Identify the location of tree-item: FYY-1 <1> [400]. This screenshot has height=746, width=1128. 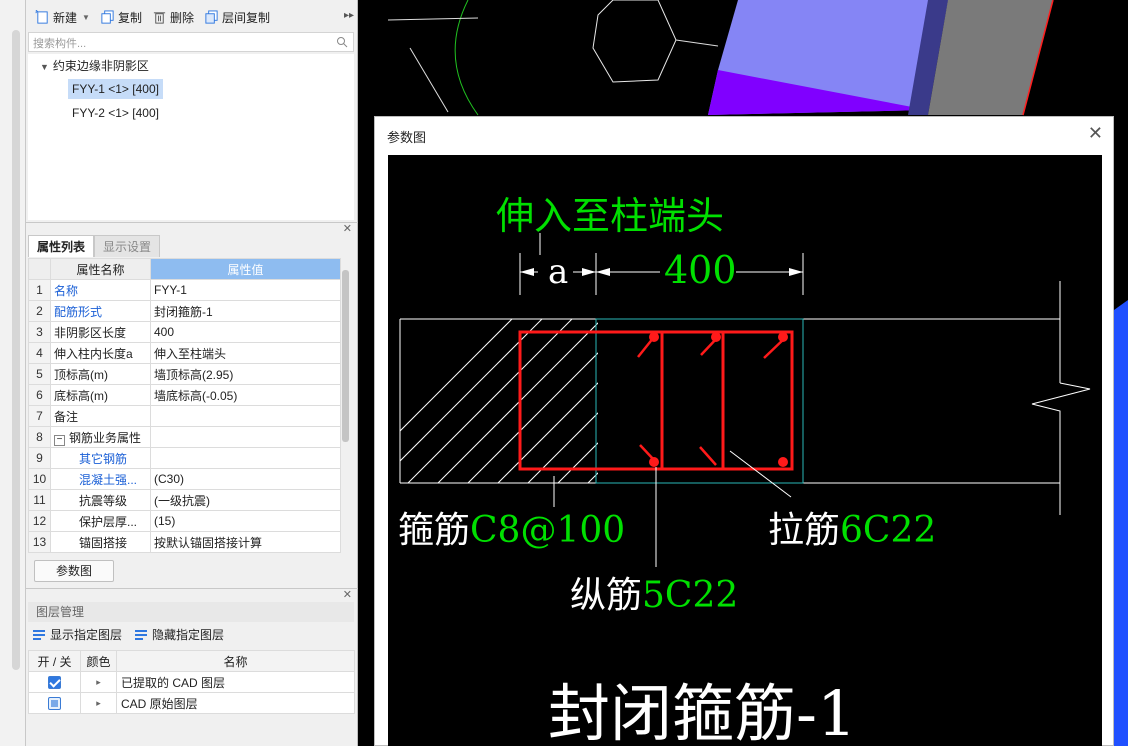
(115, 89).